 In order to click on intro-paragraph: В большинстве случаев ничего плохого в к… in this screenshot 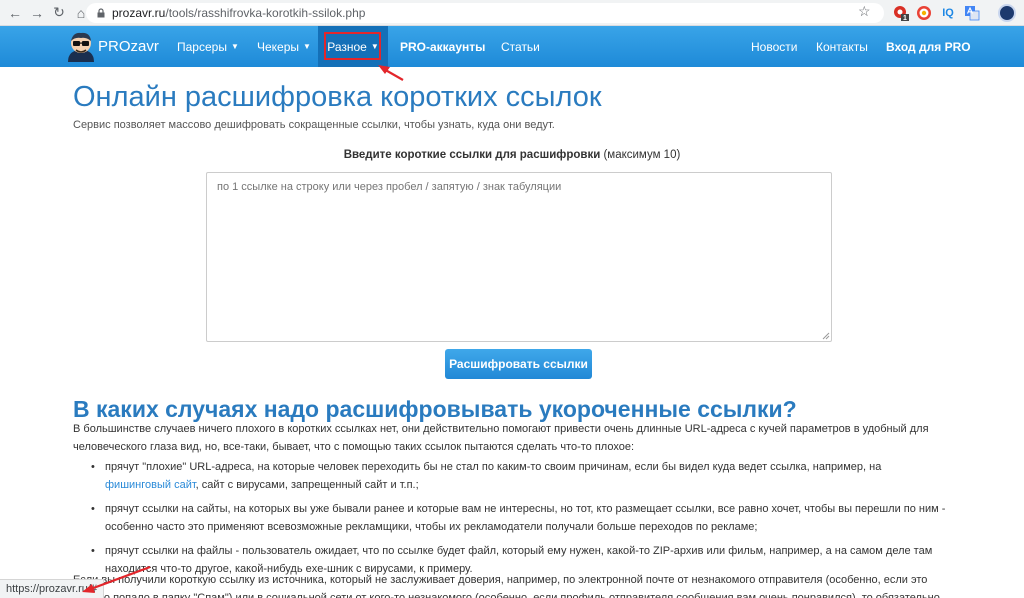, I will do `click(501, 438)`.